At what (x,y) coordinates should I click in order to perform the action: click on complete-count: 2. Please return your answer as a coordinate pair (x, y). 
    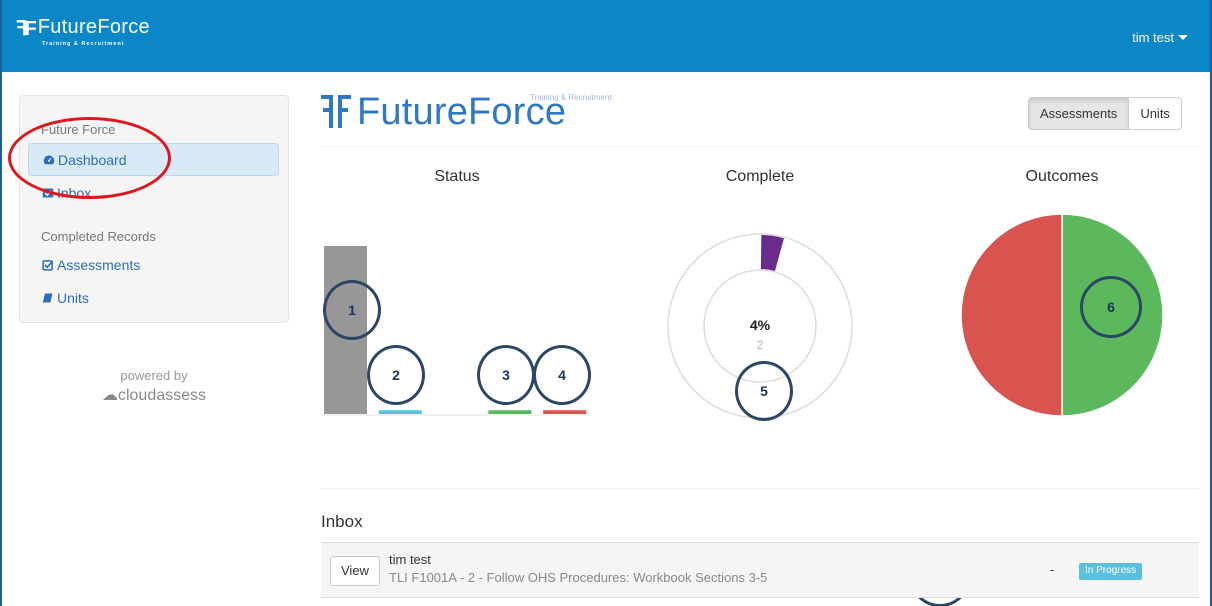
    Looking at the image, I should click on (760, 345).